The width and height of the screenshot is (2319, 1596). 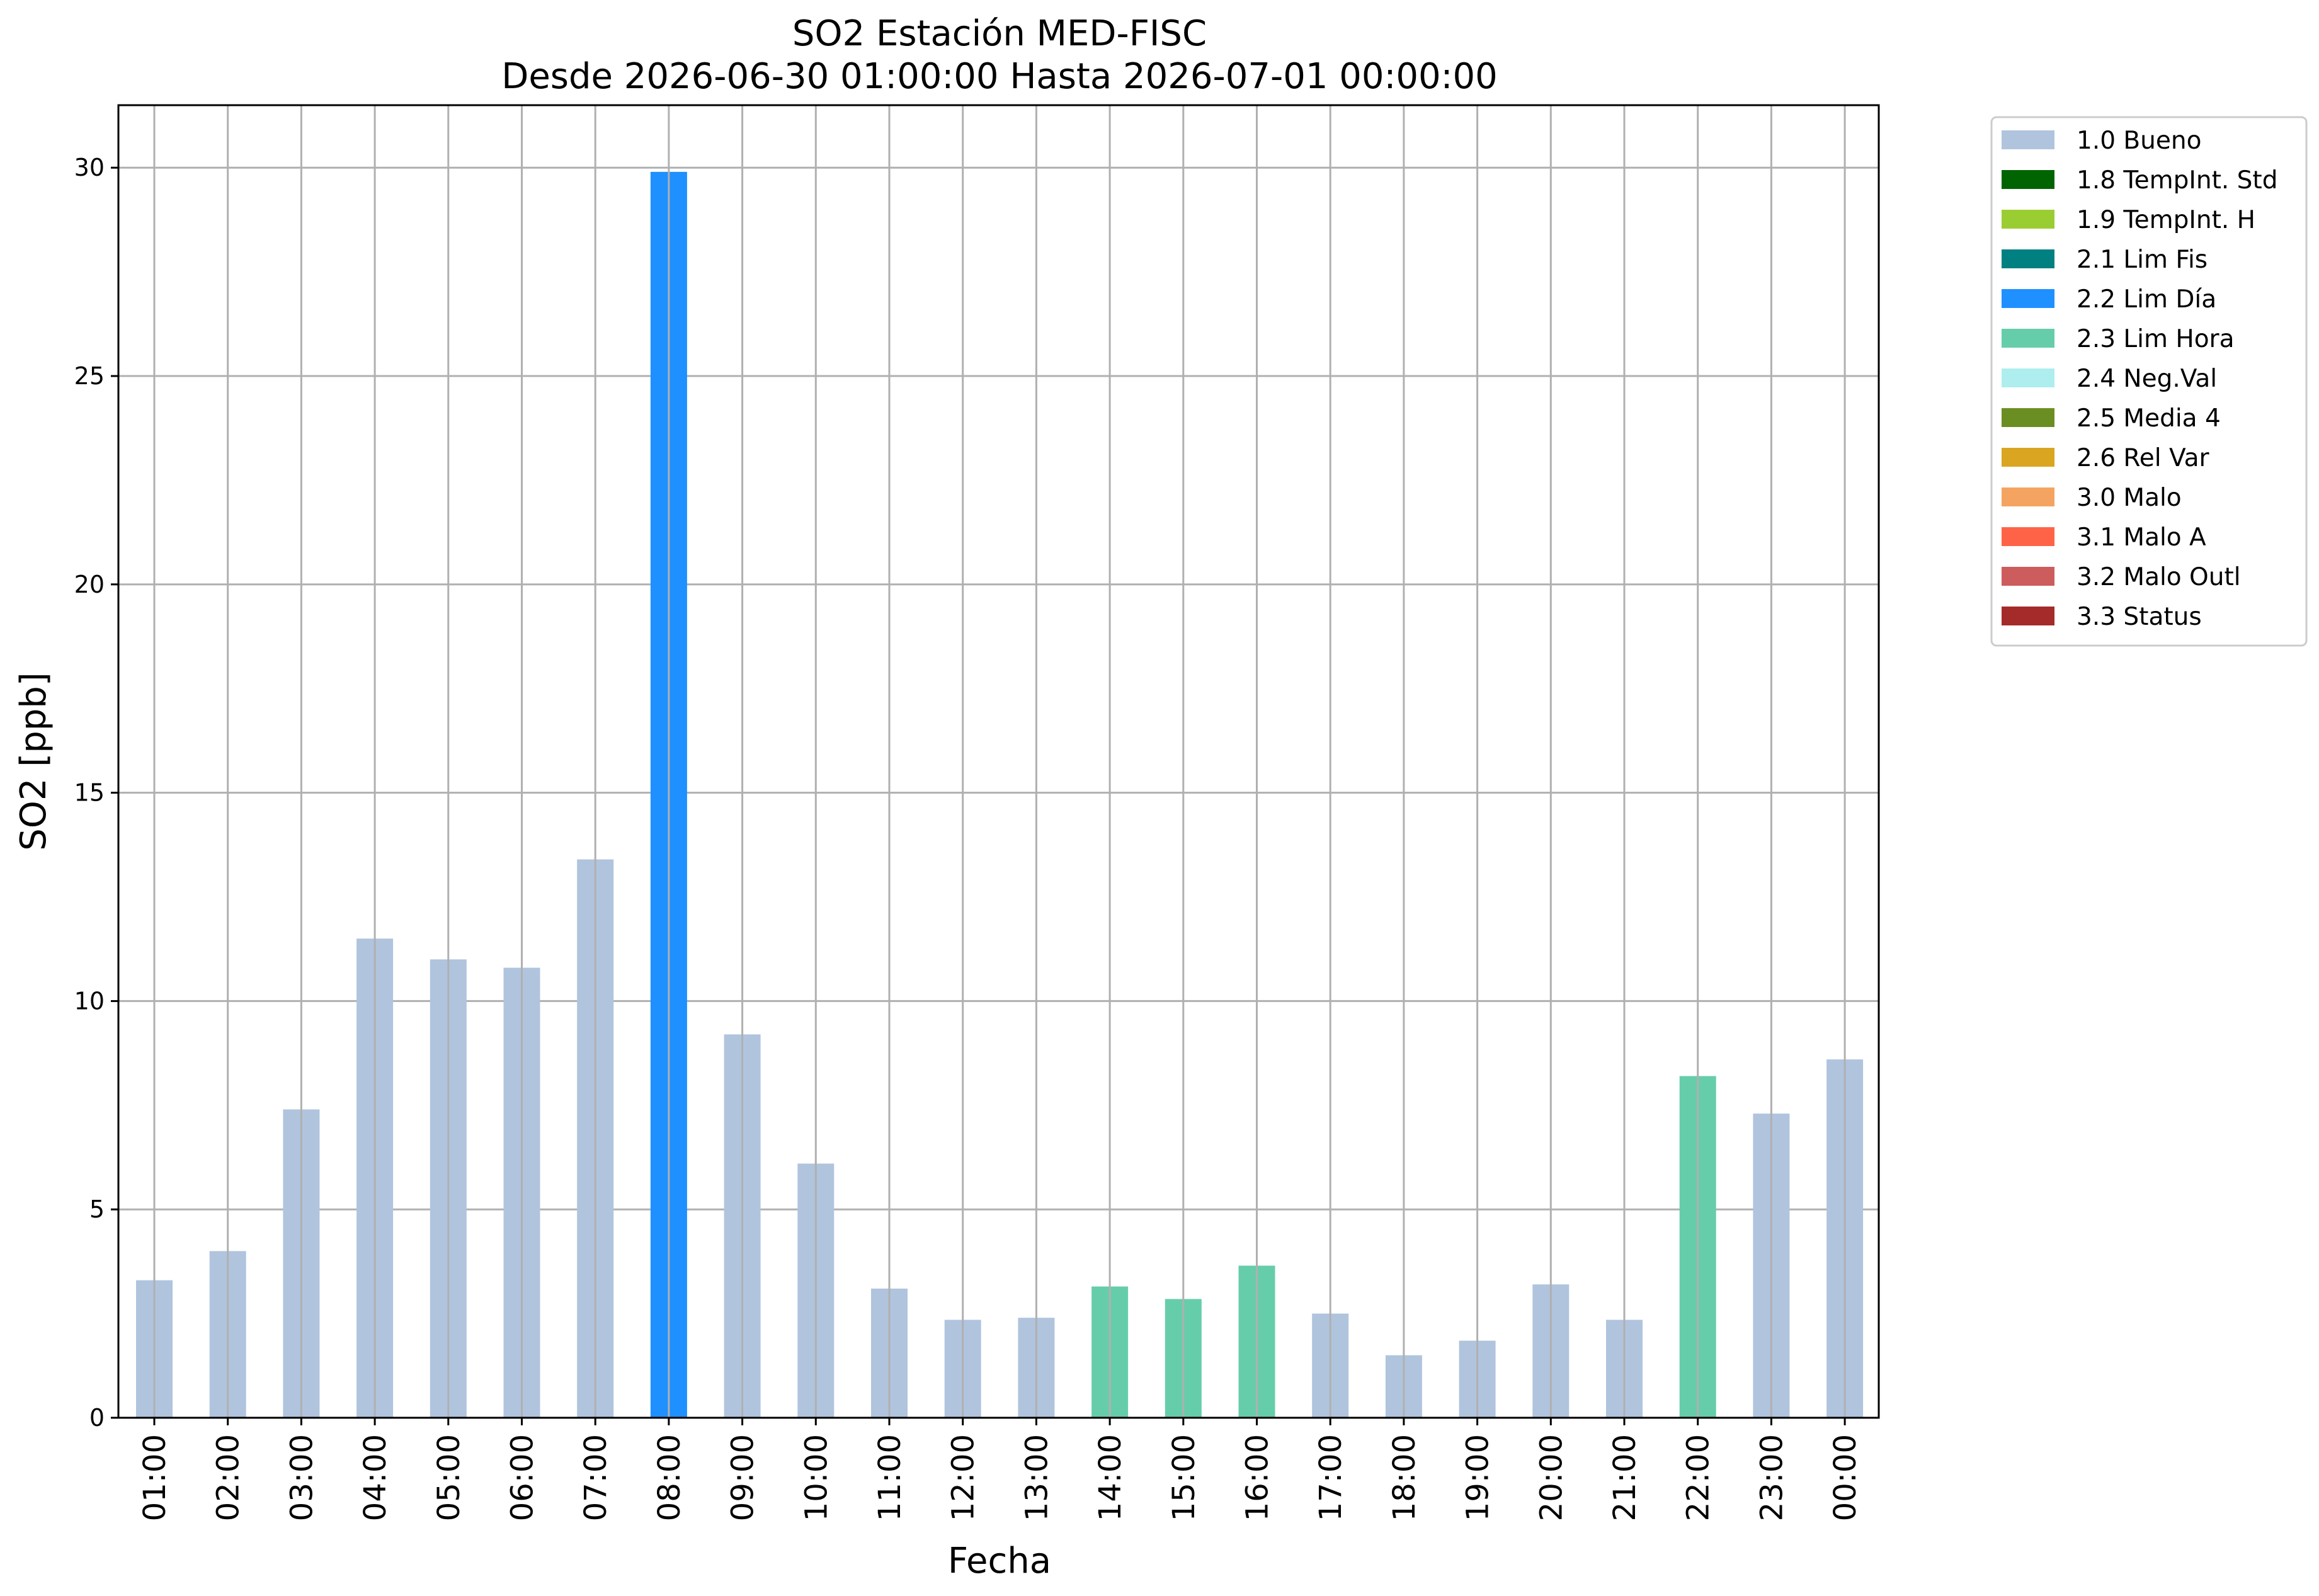 I want to click on x-tick-label: 09:00, so click(x=743, y=1477).